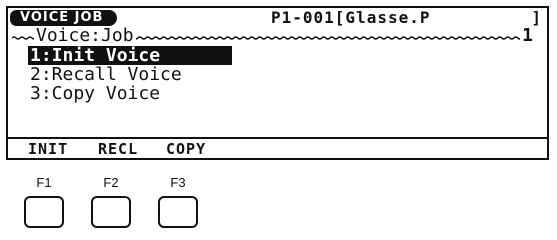 The height and width of the screenshot is (240, 557). Describe the element at coordinates (85, 35) in the screenshot. I see `page-title: Voice:Job` at that location.